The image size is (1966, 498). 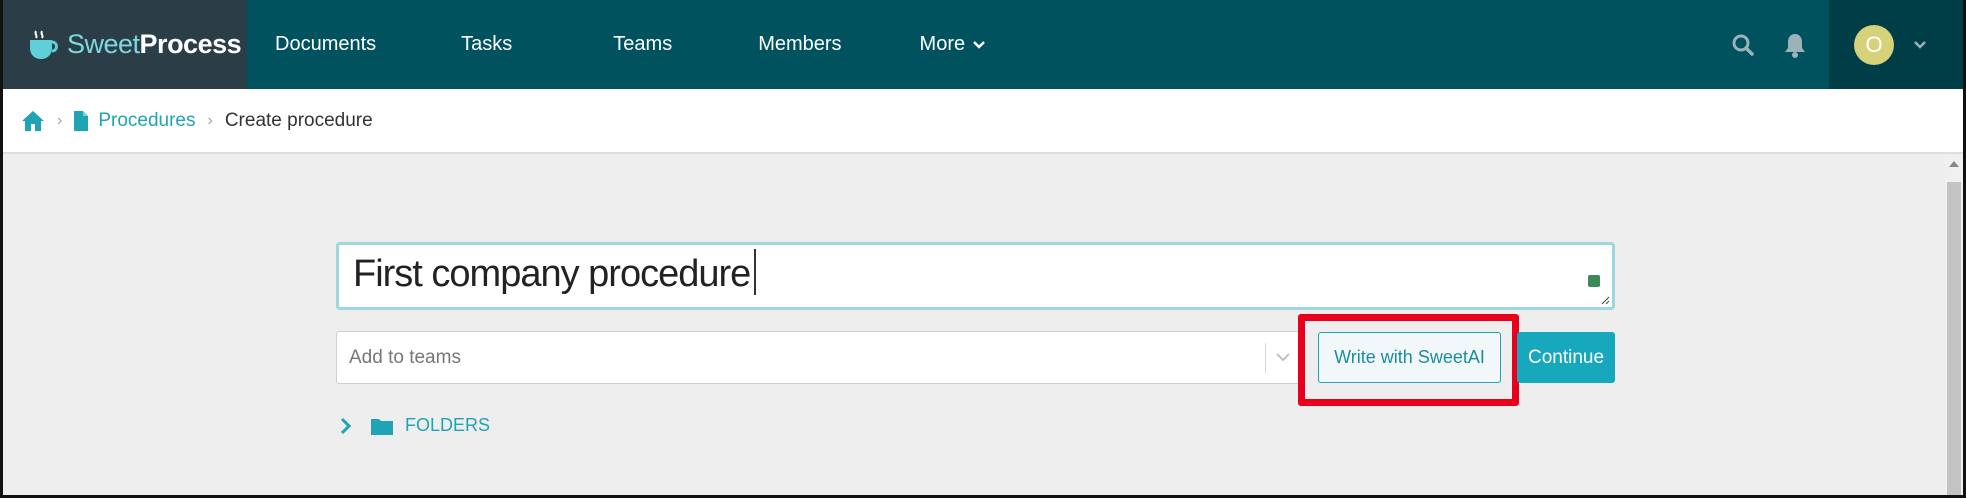 I want to click on main-nav: Documents Tasks Teams Members More, so click(x=616, y=44).